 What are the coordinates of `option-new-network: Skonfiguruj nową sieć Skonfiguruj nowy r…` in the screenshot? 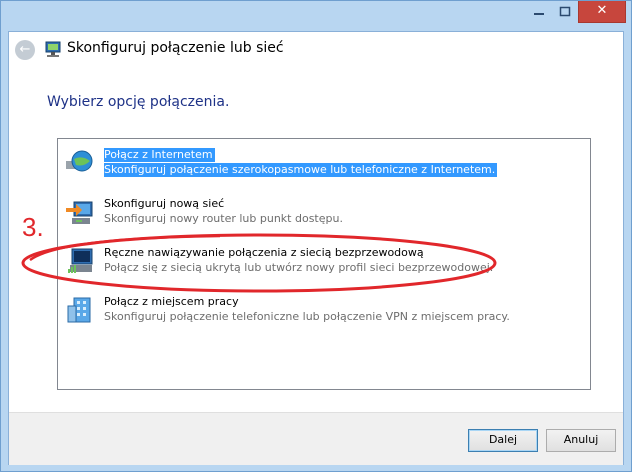 It's located at (324, 215).